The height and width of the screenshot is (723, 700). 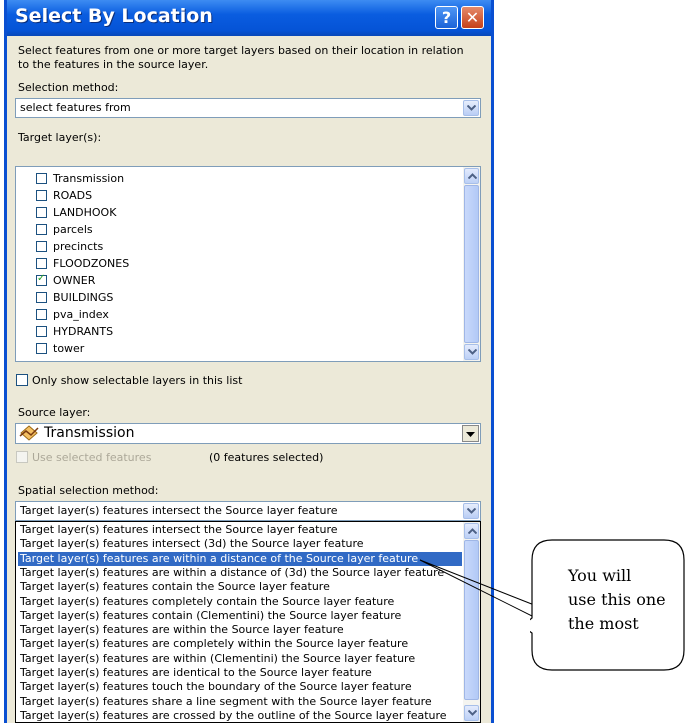 I want to click on callout-line: use this one, so click(x=617, y=599).